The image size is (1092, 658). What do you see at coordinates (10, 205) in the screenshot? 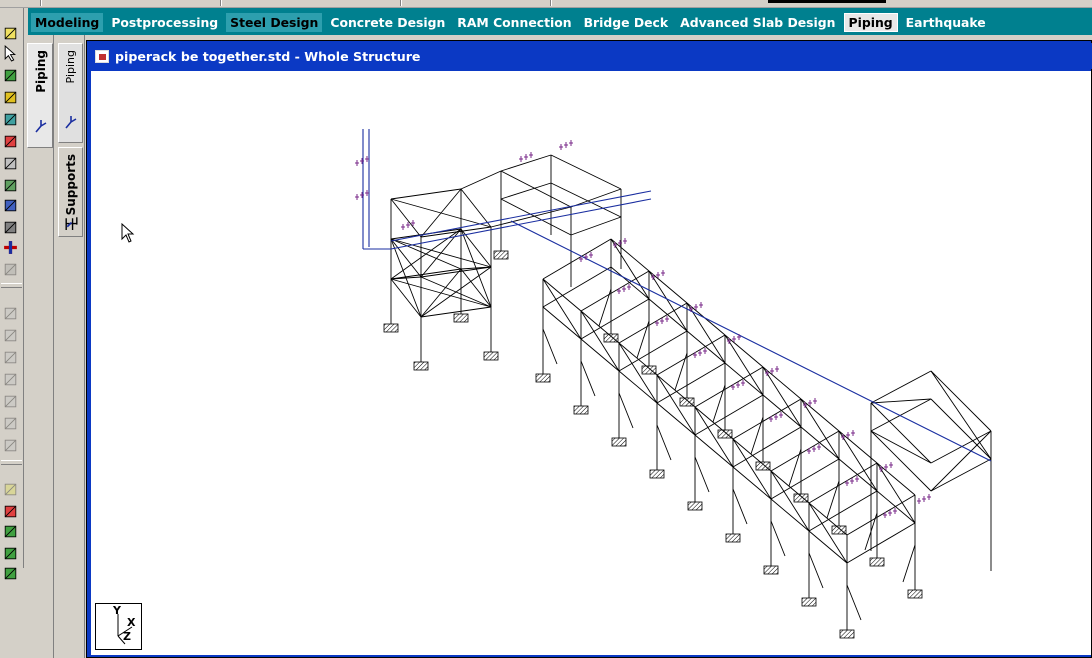
I see `surface-icon` at bounding box center [10, 205].